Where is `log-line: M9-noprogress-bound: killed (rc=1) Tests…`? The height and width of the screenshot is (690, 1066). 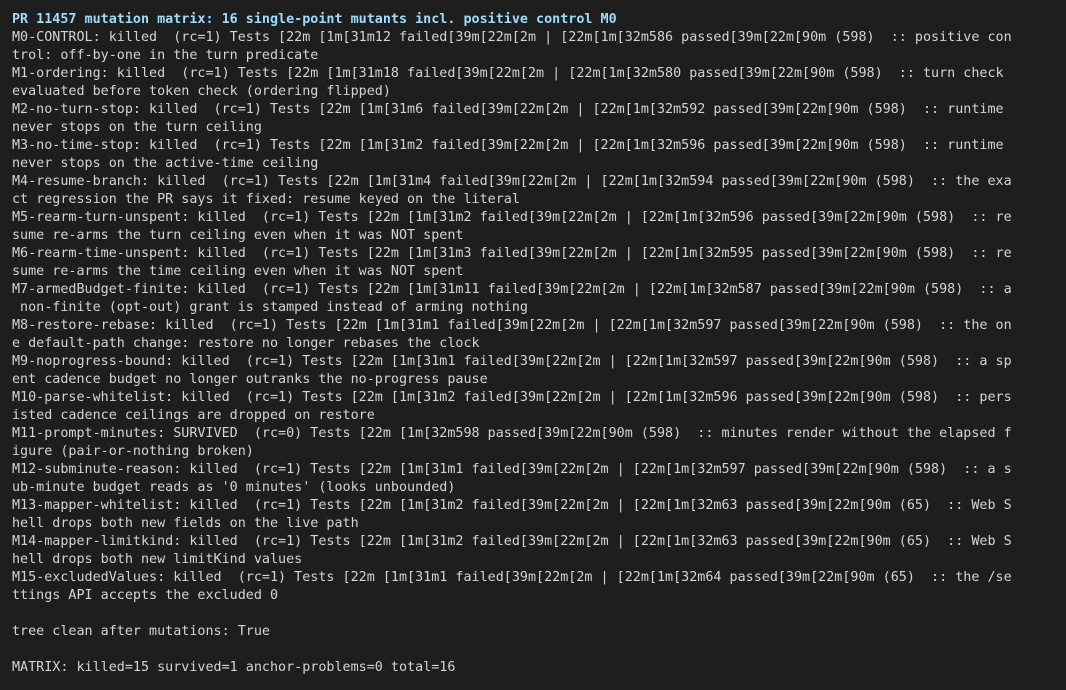 log-line: M9-noprogress-bound: killed (rc=1) Tests… is located at coordinates (512, 361).